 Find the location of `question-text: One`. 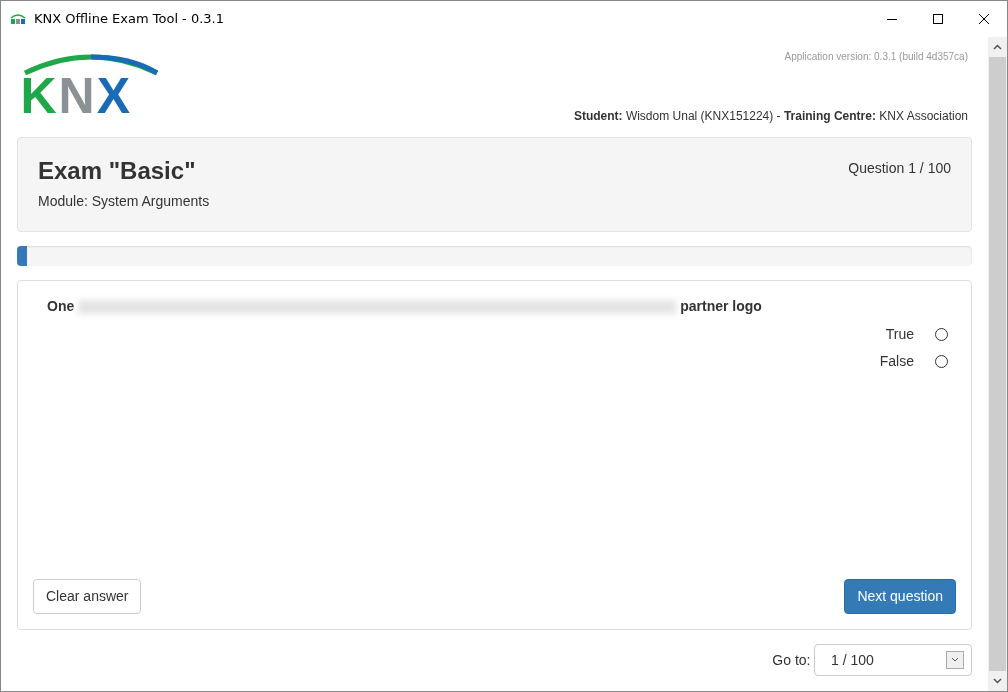

question-text: One is located at coordinates (61, 306).